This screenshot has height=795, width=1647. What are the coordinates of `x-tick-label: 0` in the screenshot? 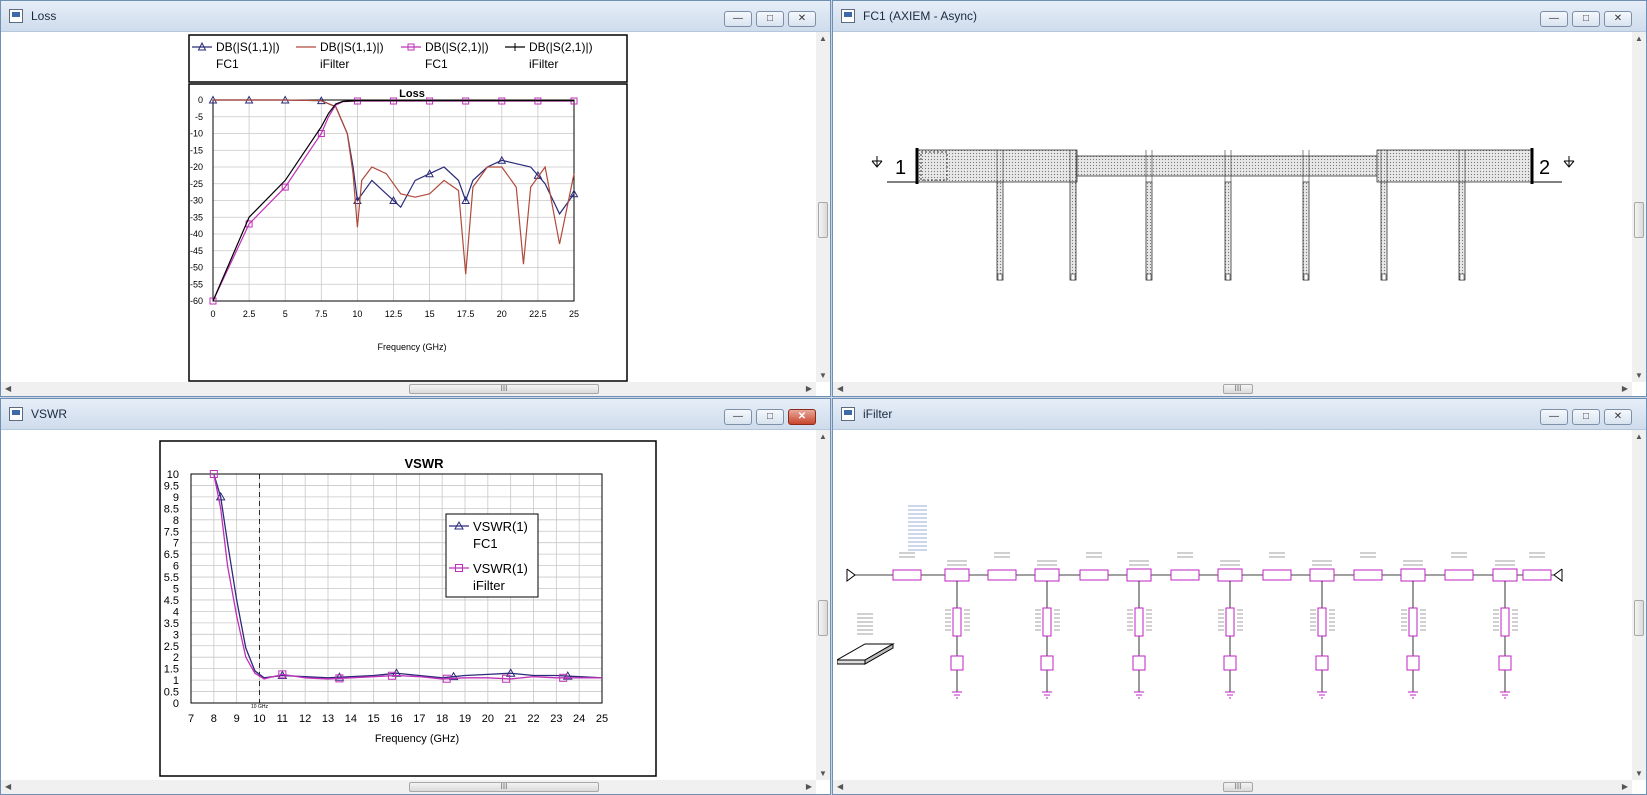 It's located at (212, 314).